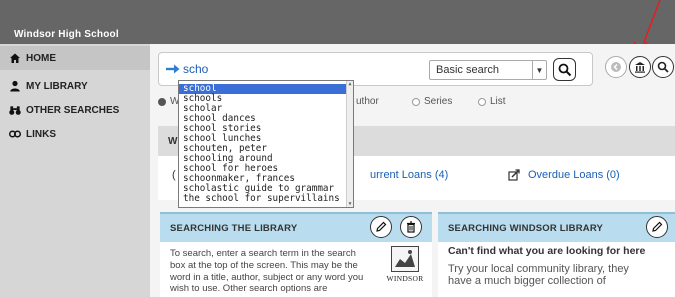 This screenshot has width=675, height=297. What do you see at coordinates (539, 70) in the screenshot?
I see `chevron-down-icon: ▼` at bounding box center [539, 70].